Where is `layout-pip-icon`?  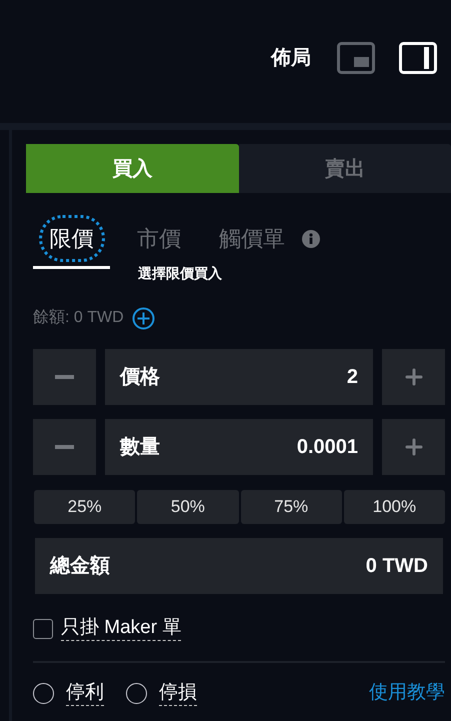 layout-pip-icon is located at coordinates (356, 58).